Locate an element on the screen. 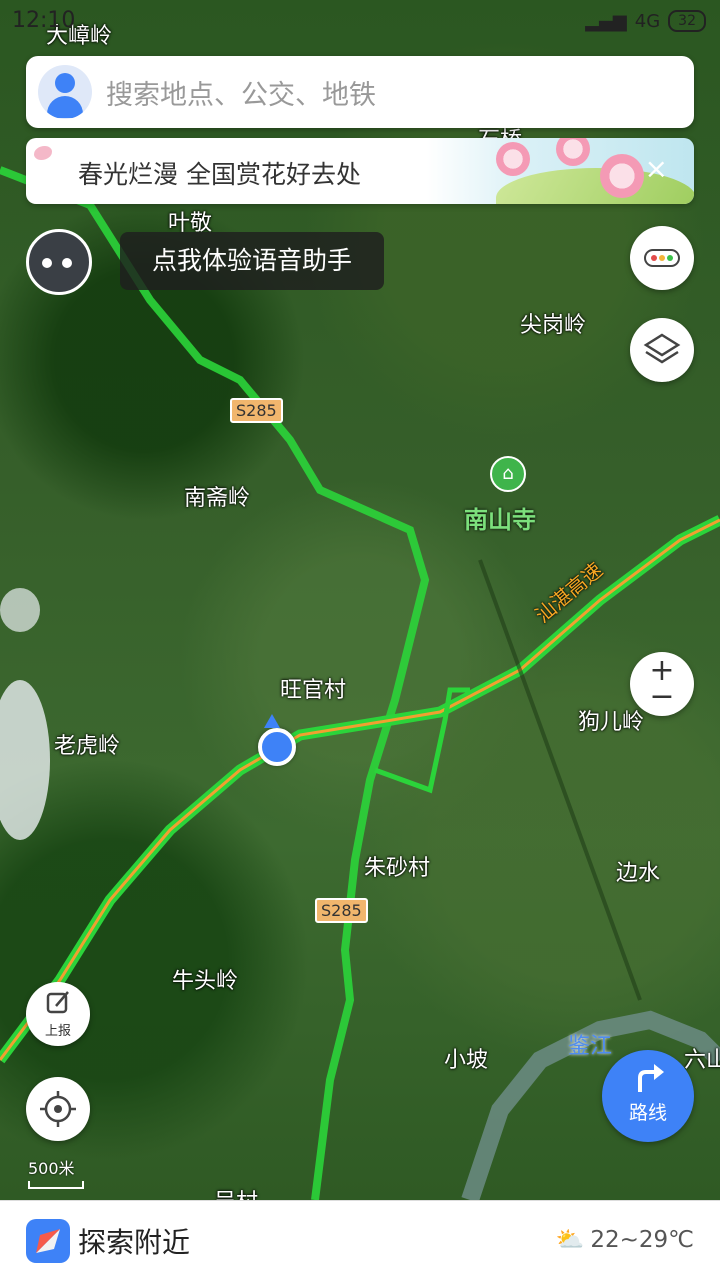 This screenshot has height=1281, width=720. report-button: 上报 is located at coordinates (58, 1014).